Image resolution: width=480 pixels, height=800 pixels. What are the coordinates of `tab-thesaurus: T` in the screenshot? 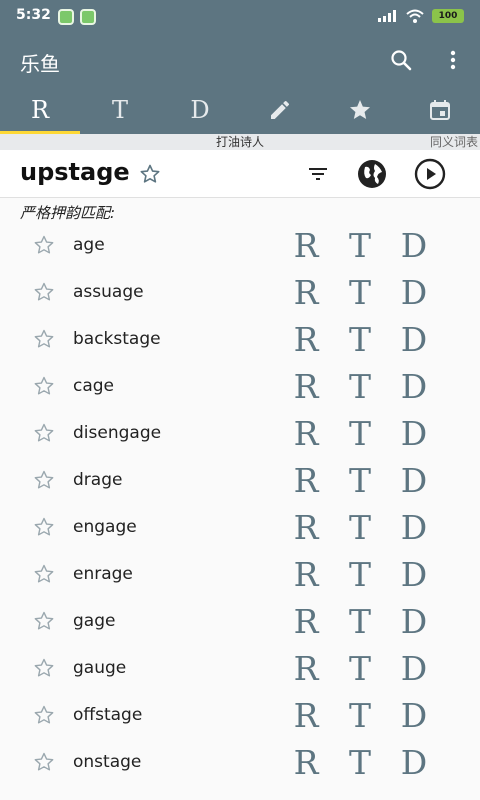 It's located at (120, 110).